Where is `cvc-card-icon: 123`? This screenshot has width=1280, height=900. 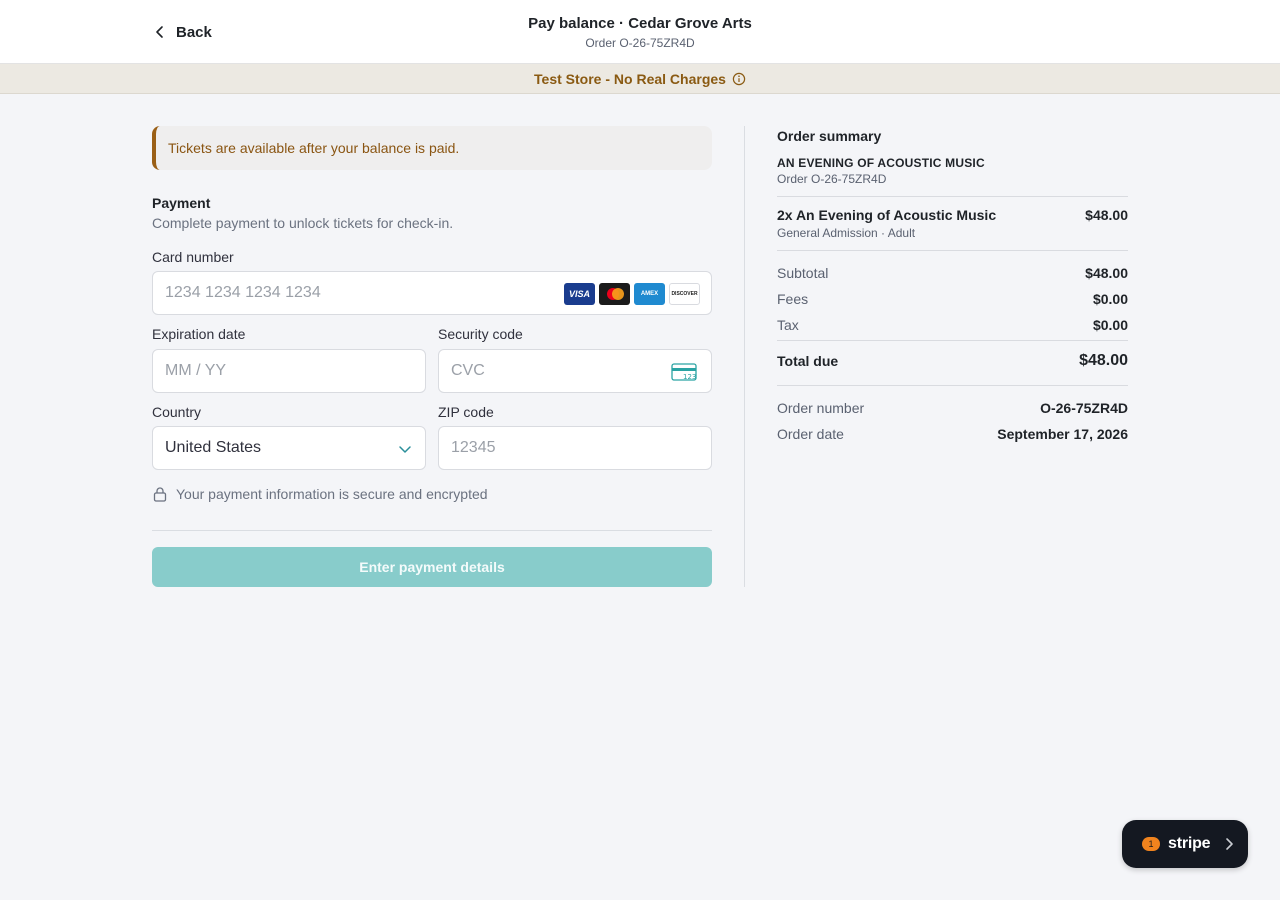 cvc-card-icon: 123 is located at coordinates (684, 372).